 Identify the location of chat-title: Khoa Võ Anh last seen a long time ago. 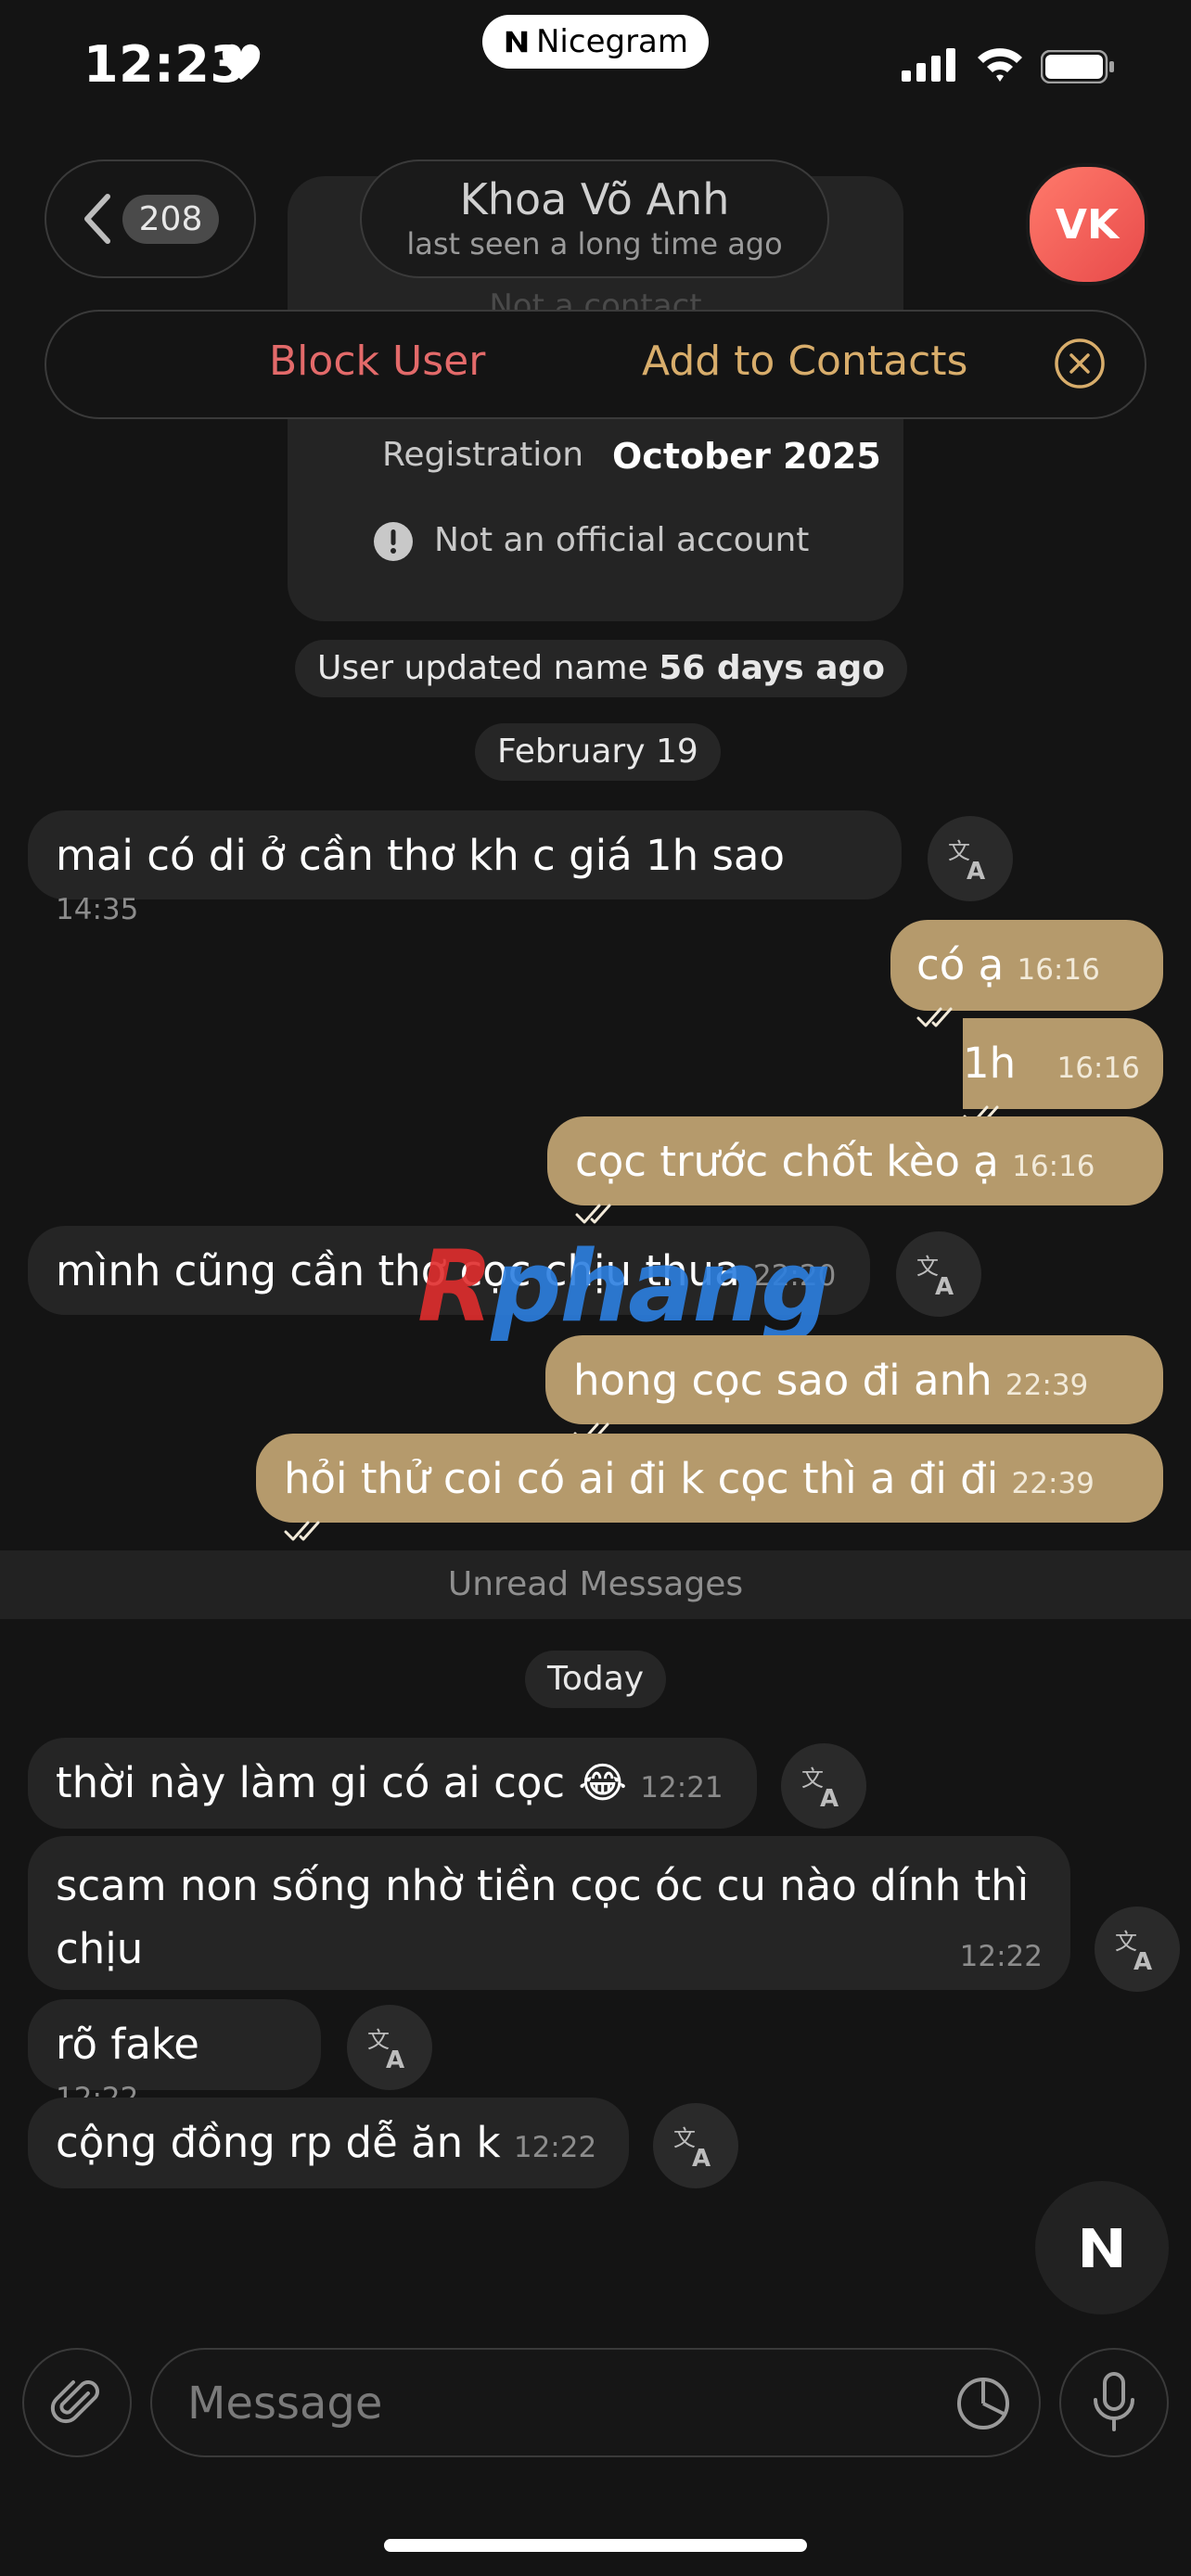
(594, 218).